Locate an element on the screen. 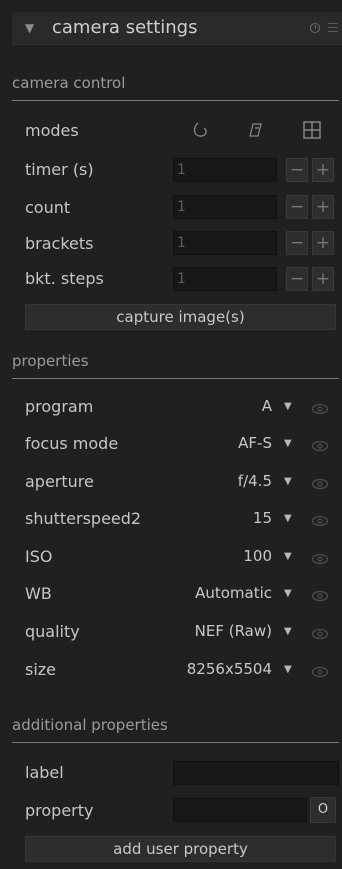 This screenshot has height=869, width=342. property-label-aperture: aperture is located at coordinates (59, 481).